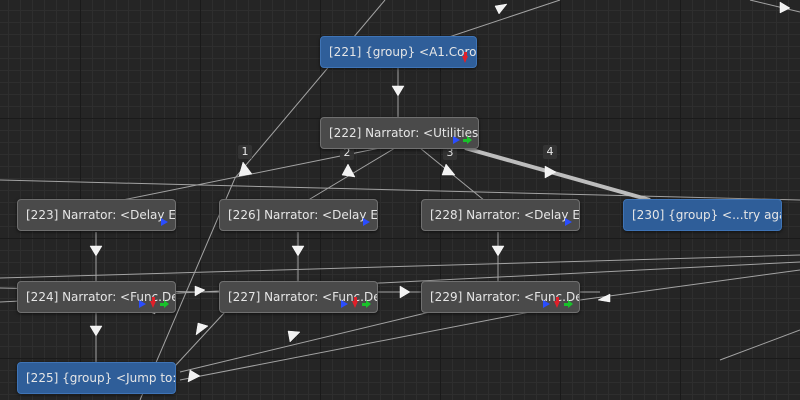  I want to click on node-label: [225] {group} <Jump to: [A, so click(101, 378).